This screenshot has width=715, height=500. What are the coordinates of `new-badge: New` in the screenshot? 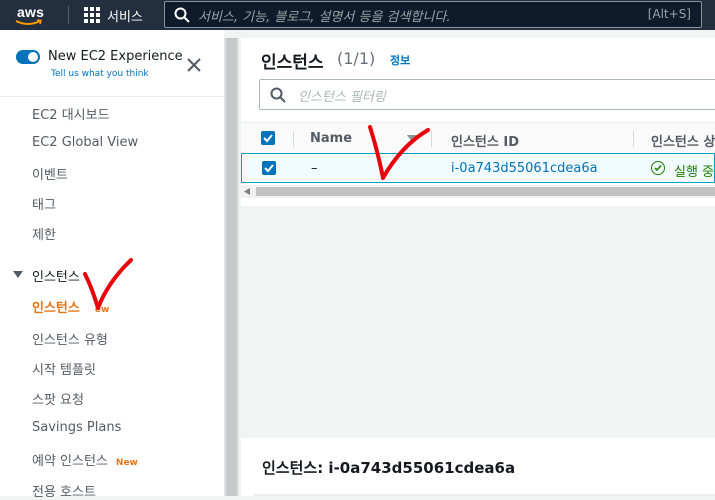 It's located at (126, 463).